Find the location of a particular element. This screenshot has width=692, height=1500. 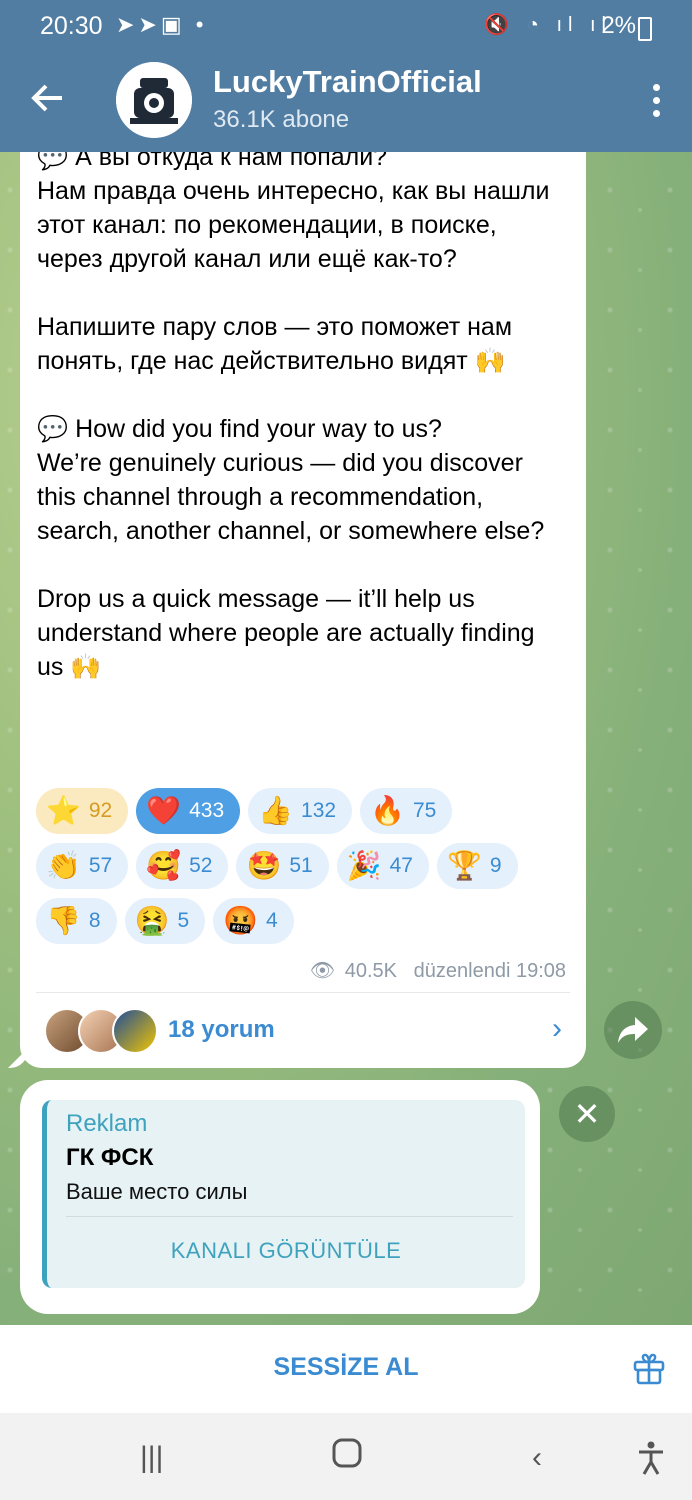

reaction-chip: 🥰 52 is located at coordinates (182, 866).